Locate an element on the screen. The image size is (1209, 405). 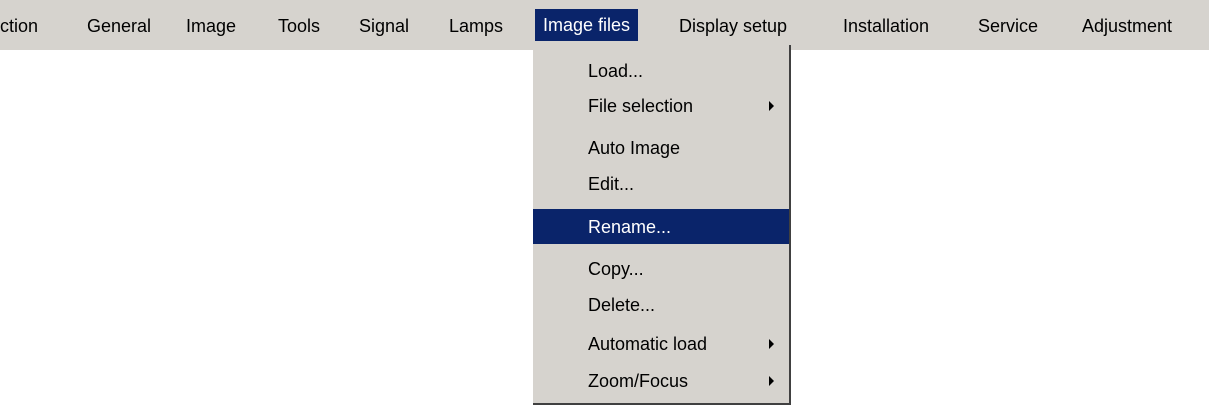
menu-option-label: Automatic load is located at coordinates (648, 344).